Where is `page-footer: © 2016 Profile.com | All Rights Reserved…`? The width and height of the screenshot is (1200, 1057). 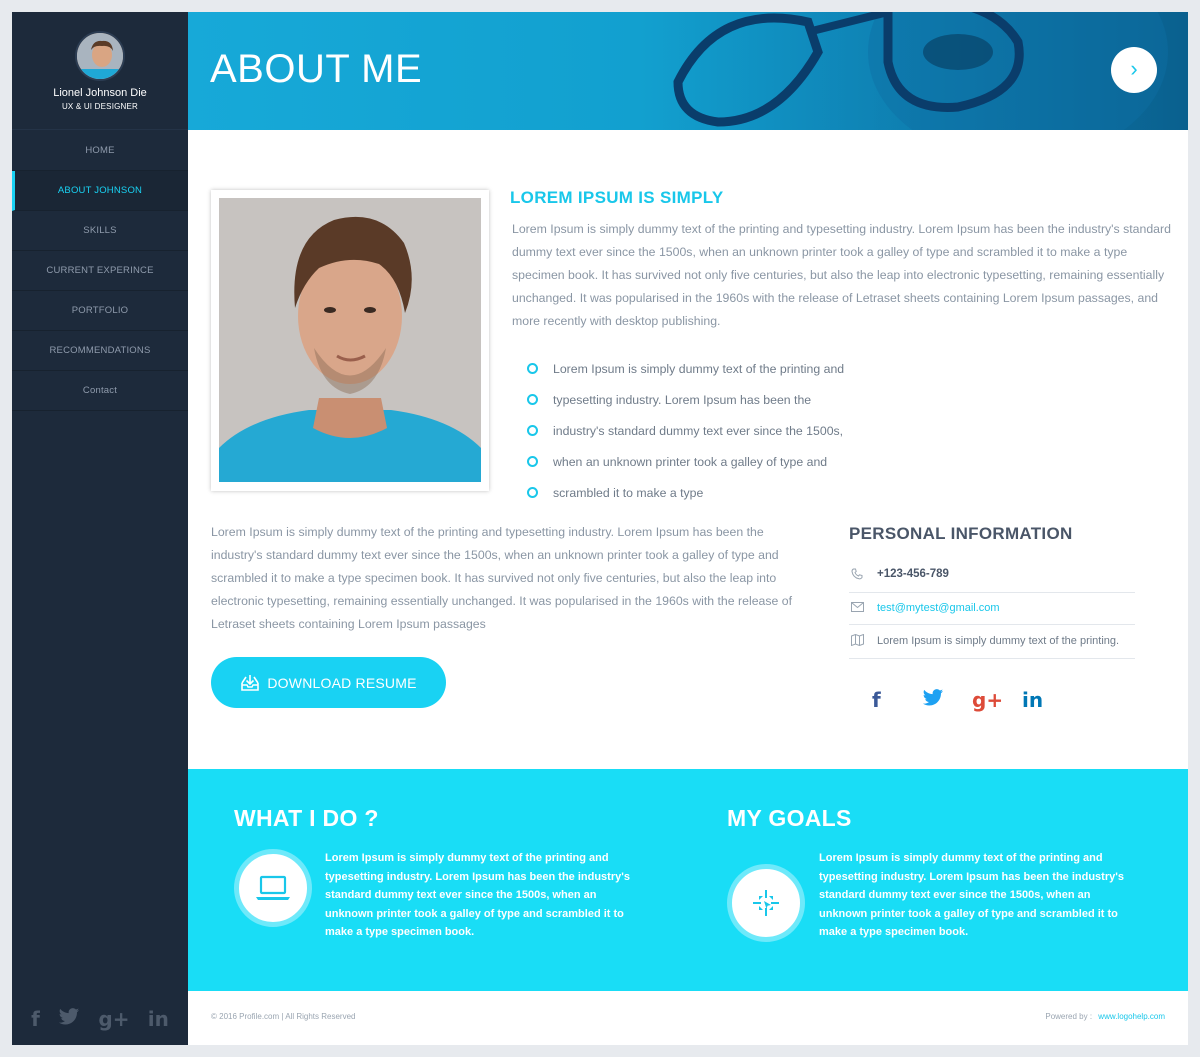
page-footer: © 2016 Profile.com | All Rights Reserved… is located at coordinates (688, 1018).